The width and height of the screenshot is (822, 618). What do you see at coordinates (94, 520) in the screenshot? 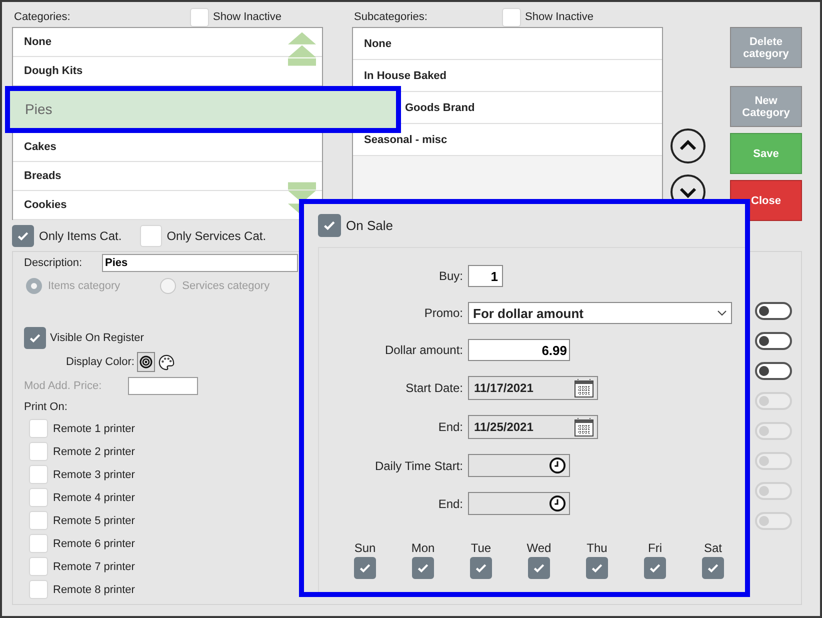
I see `printer-label: Remote 5 printer` at bounding box center [94, 520].